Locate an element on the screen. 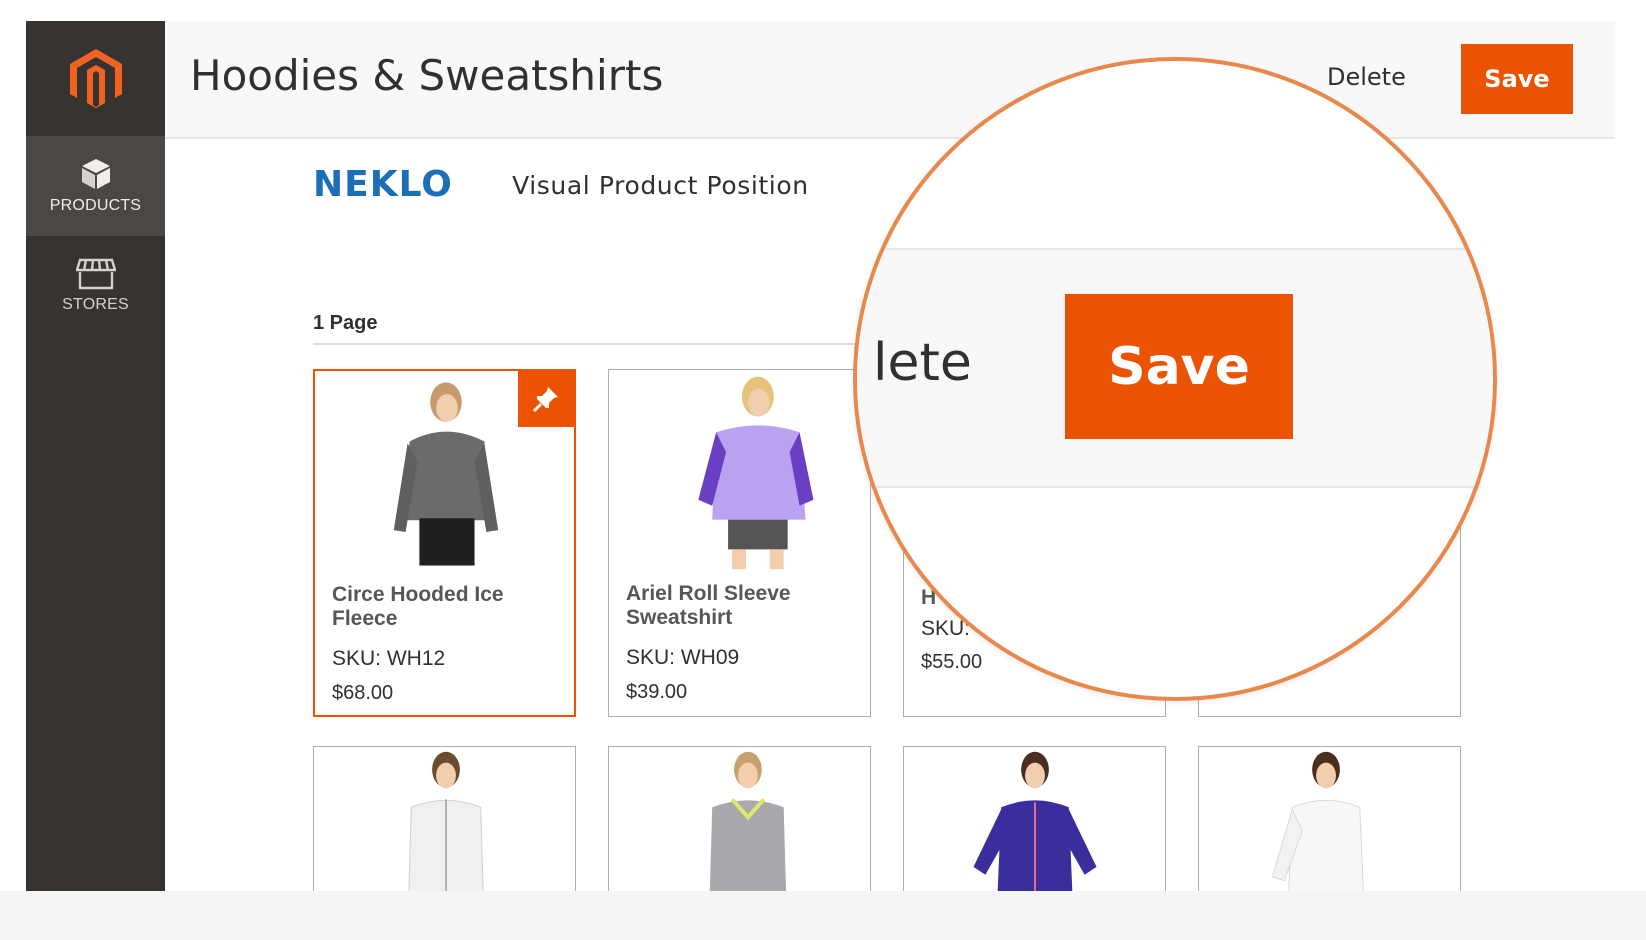 The image size is (1646, 940). module-title: Visual Product Position is located at coordinates (660, 185).